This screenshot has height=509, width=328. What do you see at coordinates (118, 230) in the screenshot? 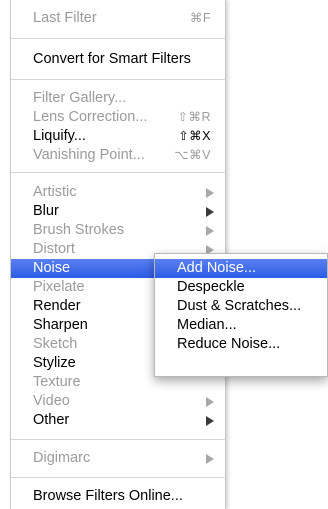
I see `menu-item-brush-strokes: Brush Strokes` at bounding box center [118, 230].